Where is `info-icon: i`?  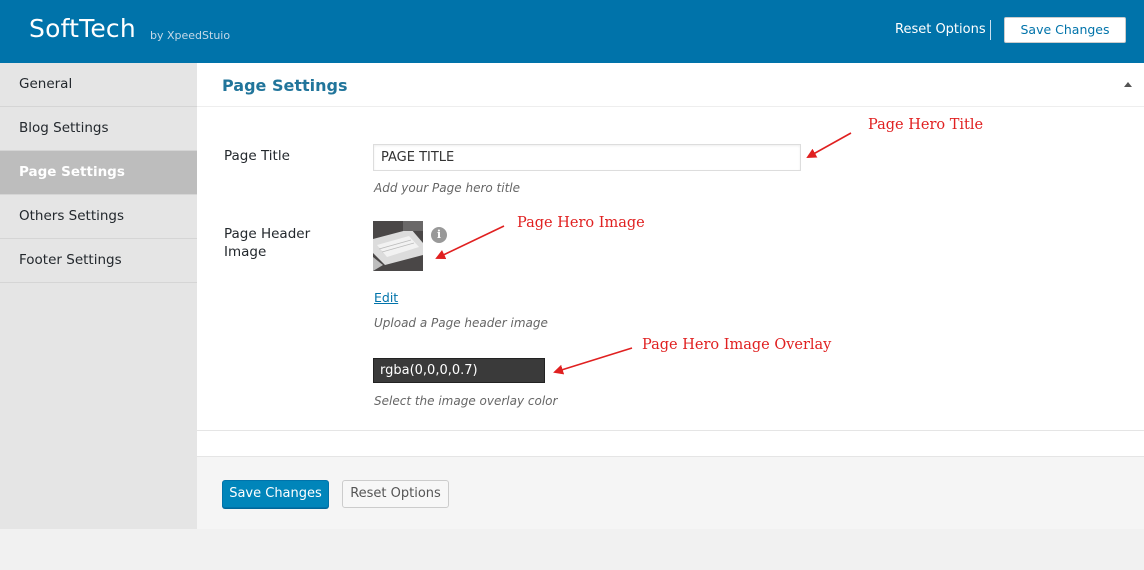 info-icon: i is located at coordinates (439, 235).